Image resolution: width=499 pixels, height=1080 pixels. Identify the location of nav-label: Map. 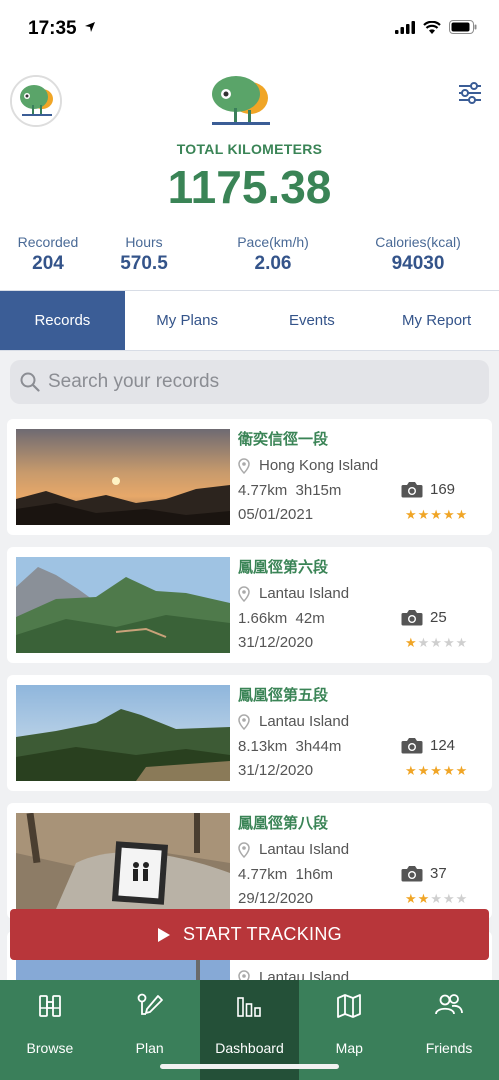
(349, 1048).